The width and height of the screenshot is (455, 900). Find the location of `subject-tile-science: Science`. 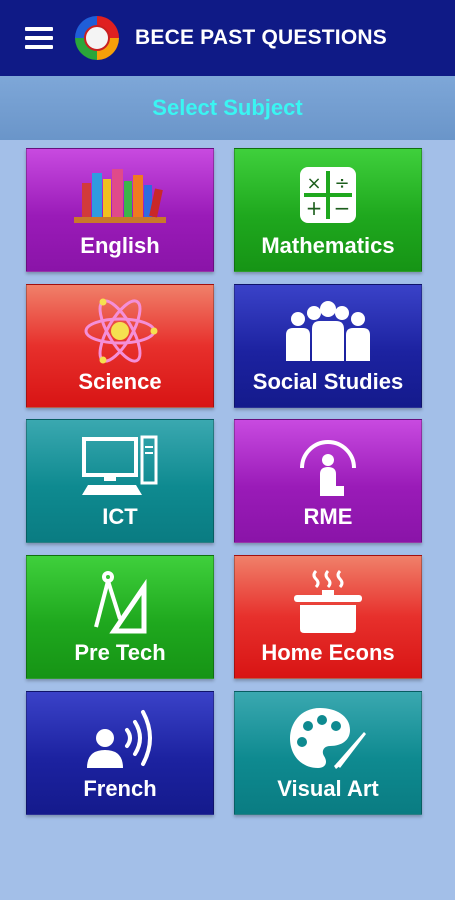

subject-tile-science: Science is located at coordinates (120, 346).